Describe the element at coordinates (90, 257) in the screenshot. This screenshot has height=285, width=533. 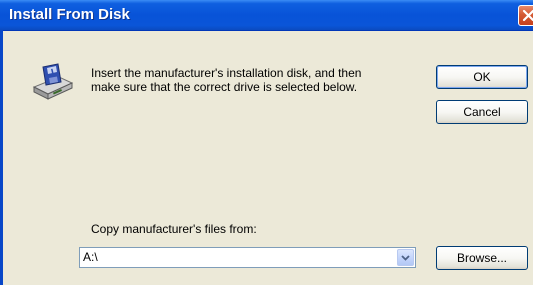
I see `source-path-value: A:\` at that location.